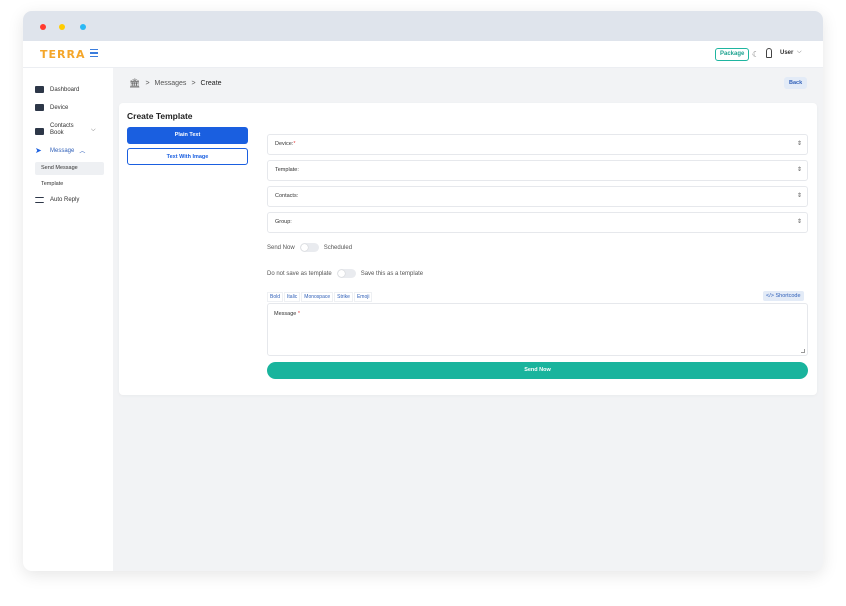 The image size is (846, 606). Describe the element at coordinates (769, 53) in the screenshot. I see `bell-icon` at that location.